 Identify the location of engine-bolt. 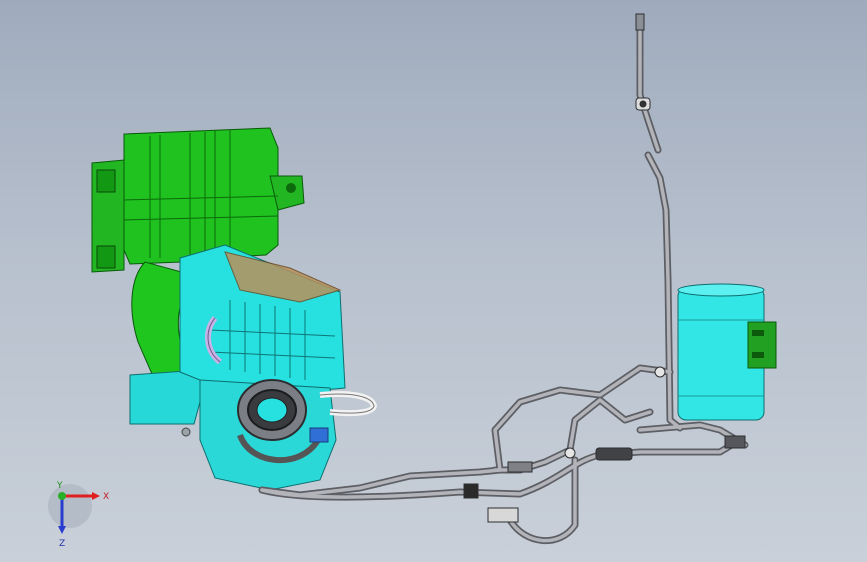
(186, 432).